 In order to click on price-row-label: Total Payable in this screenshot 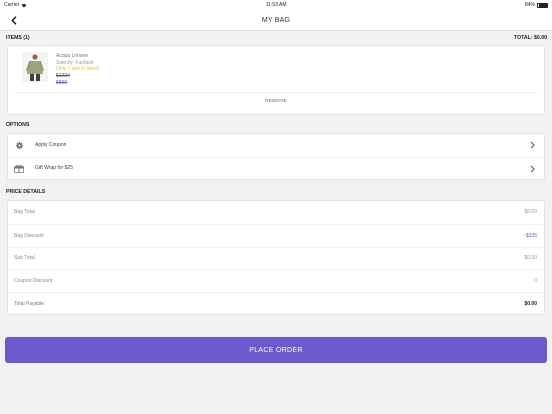, I will do `click(29, 304)`.